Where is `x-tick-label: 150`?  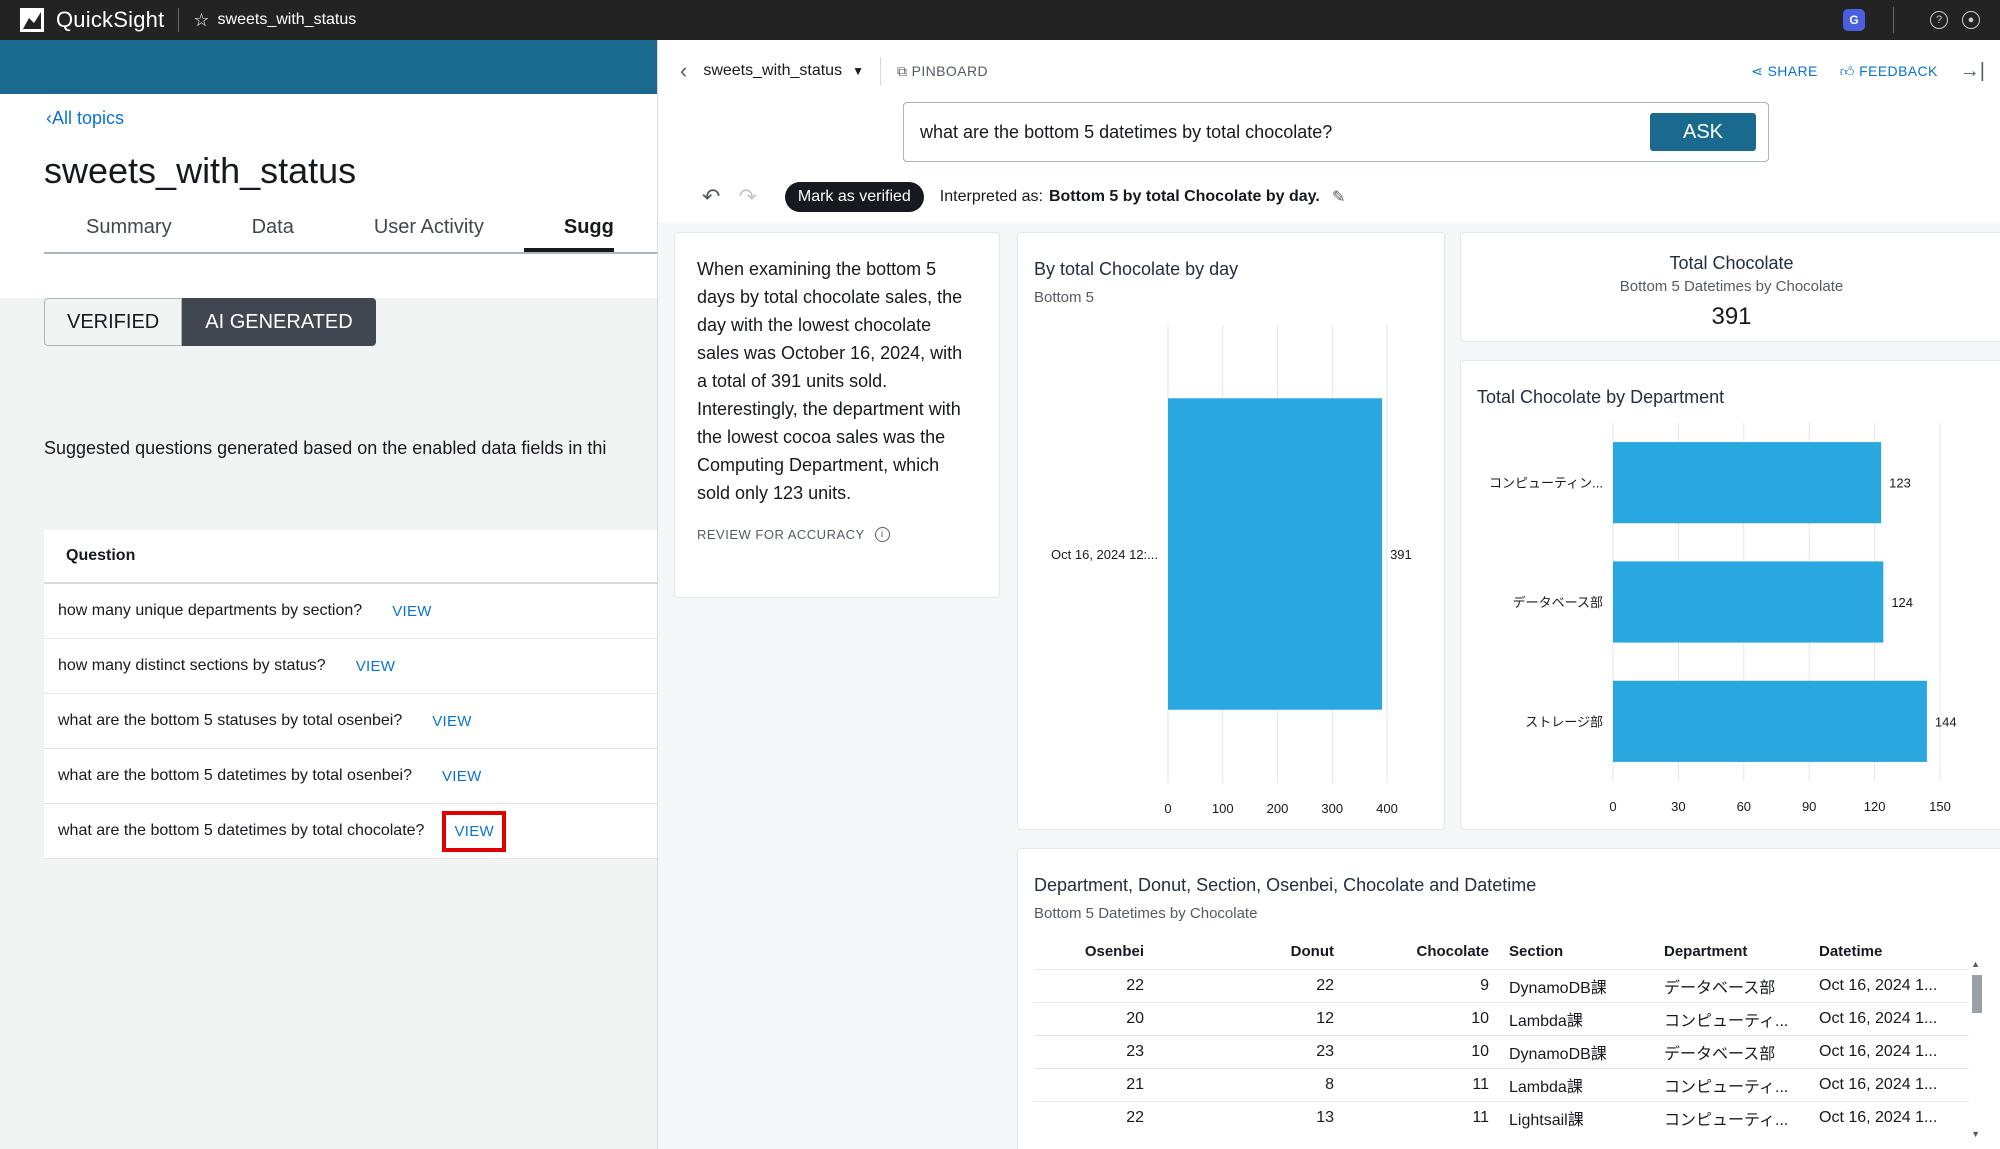
x-tick-label: 150 is located at coordinates (1940, 806).